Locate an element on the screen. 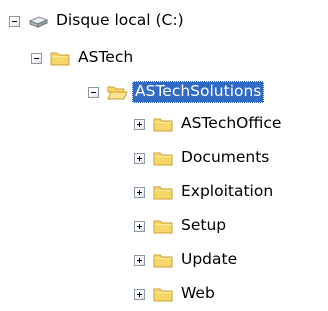 Image resolution: width=328 pixels, height=311 pixels. open-folder-icon is located at coordinates (117, 92).